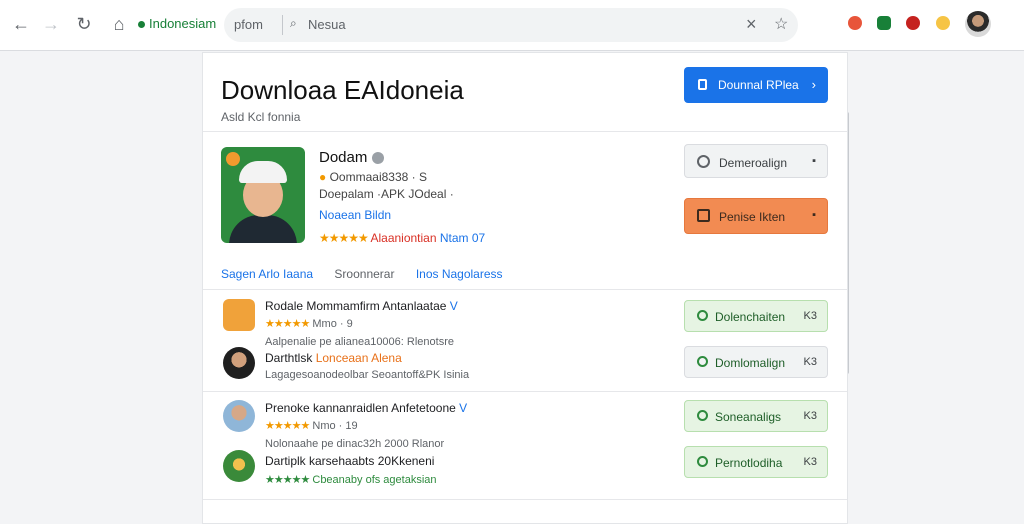 This screenshot has height=524, width=1024. I want to click on site-chip: Indonesiam, so click(177, 23).